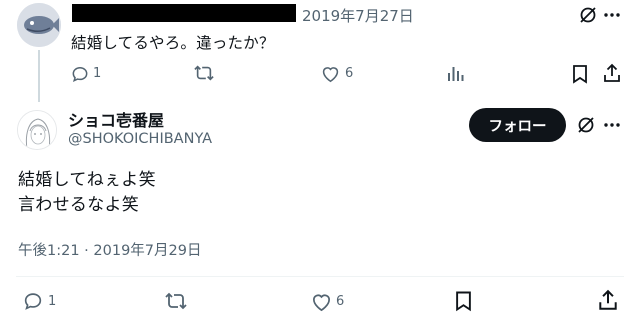  I want to click on user-handle: @SHOKOICHIBANYA, so click(140, 139).